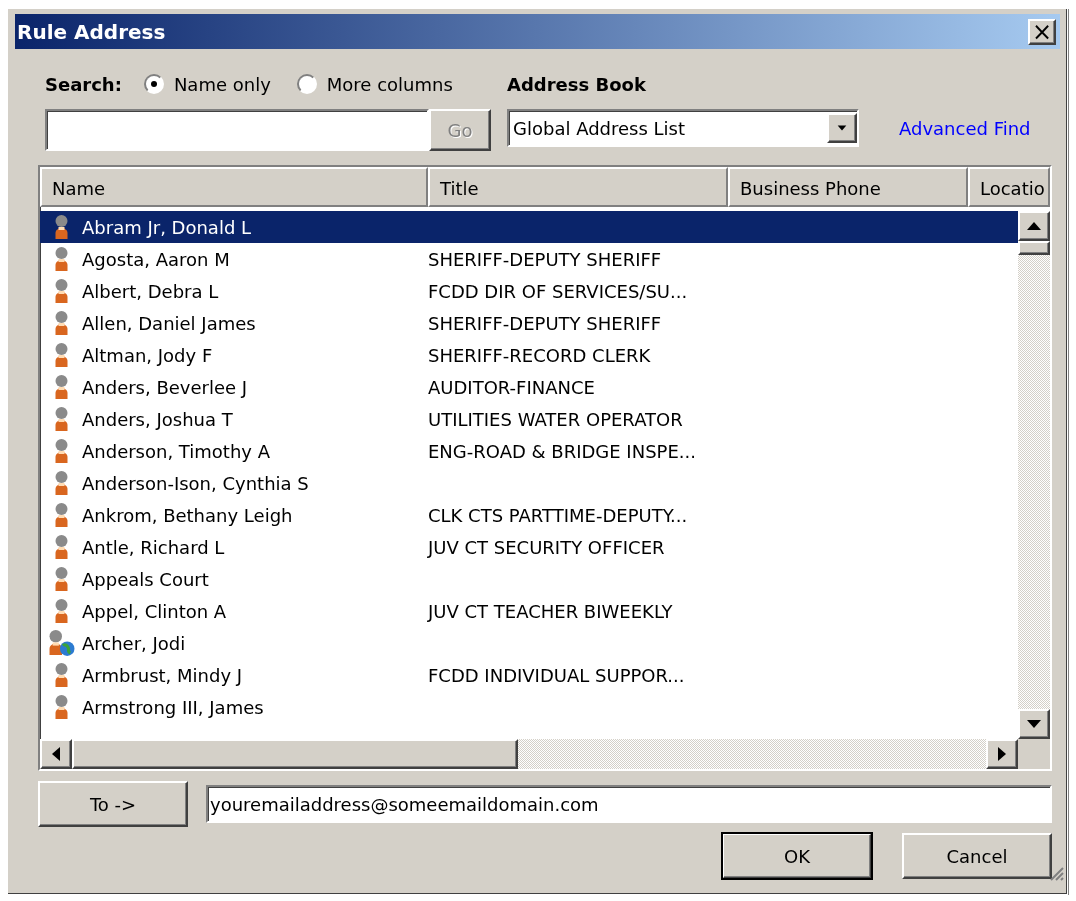  I want to click on address-book-label: Address Book, so click(576, 84).